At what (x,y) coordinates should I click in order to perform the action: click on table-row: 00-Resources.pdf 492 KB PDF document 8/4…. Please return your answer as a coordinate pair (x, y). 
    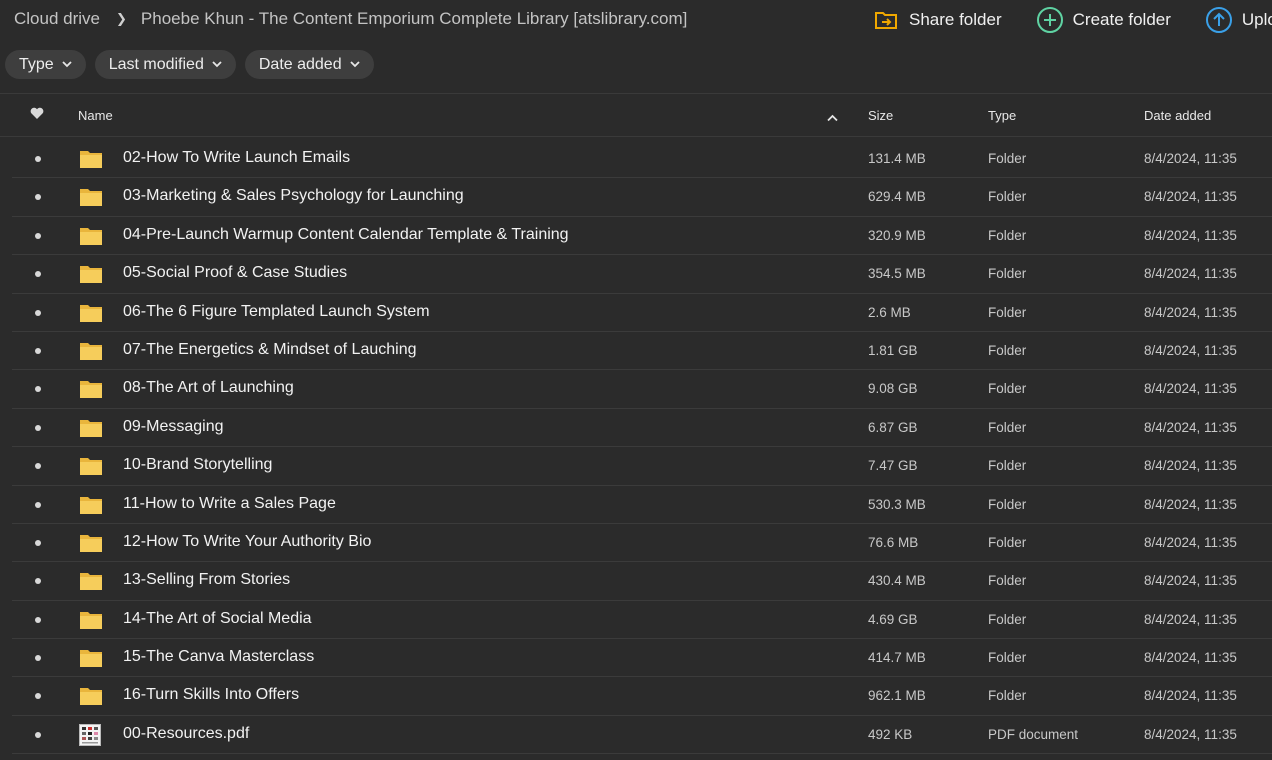
    Looking at the image, I should click on (642, 735).